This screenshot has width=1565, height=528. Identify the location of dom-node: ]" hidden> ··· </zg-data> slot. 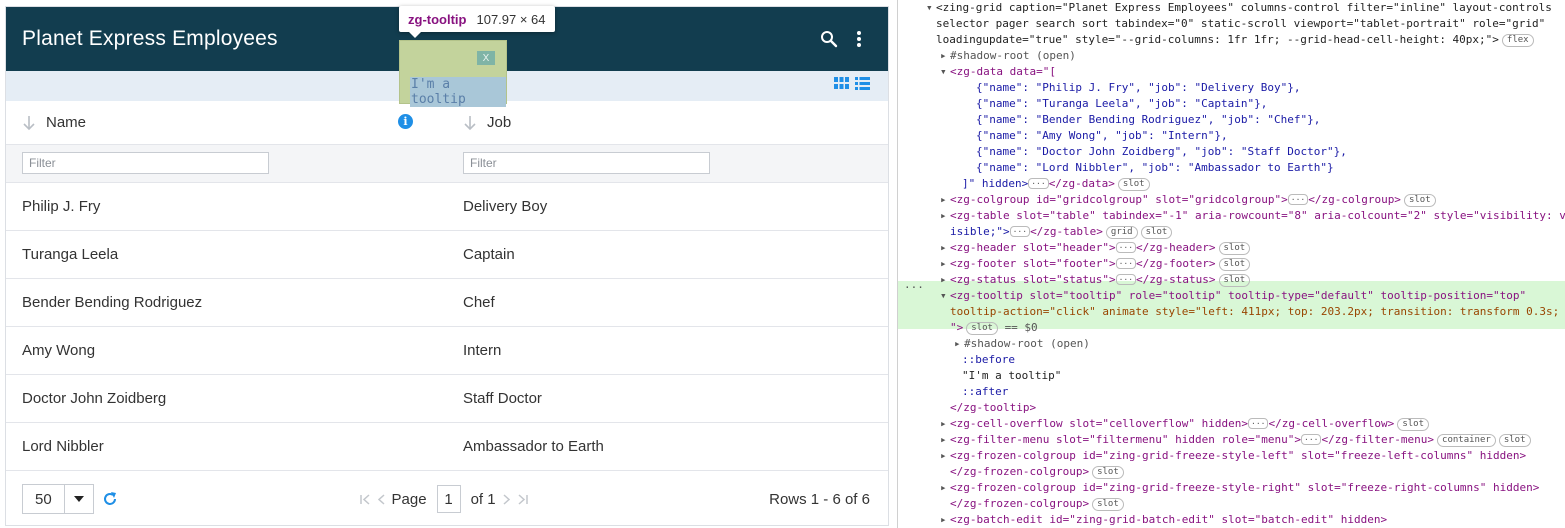
(1231, 184).